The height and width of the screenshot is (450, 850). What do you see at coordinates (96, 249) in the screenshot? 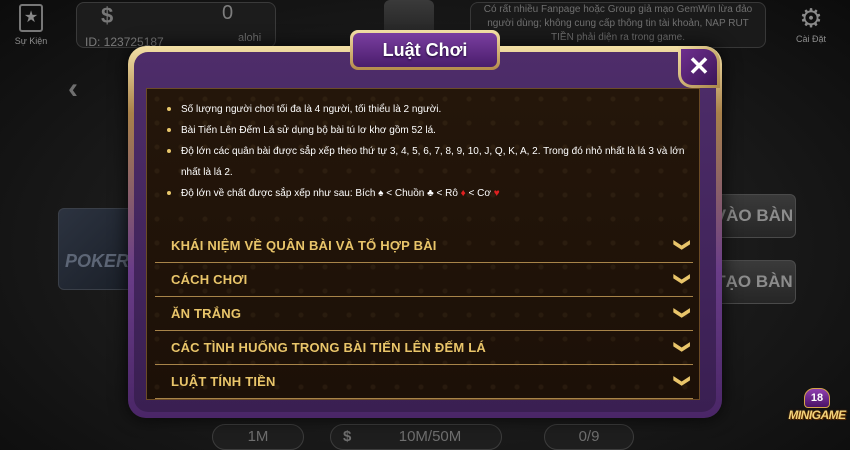
I see `poker-game-tile: POKER` at bounding box center [96, 249].